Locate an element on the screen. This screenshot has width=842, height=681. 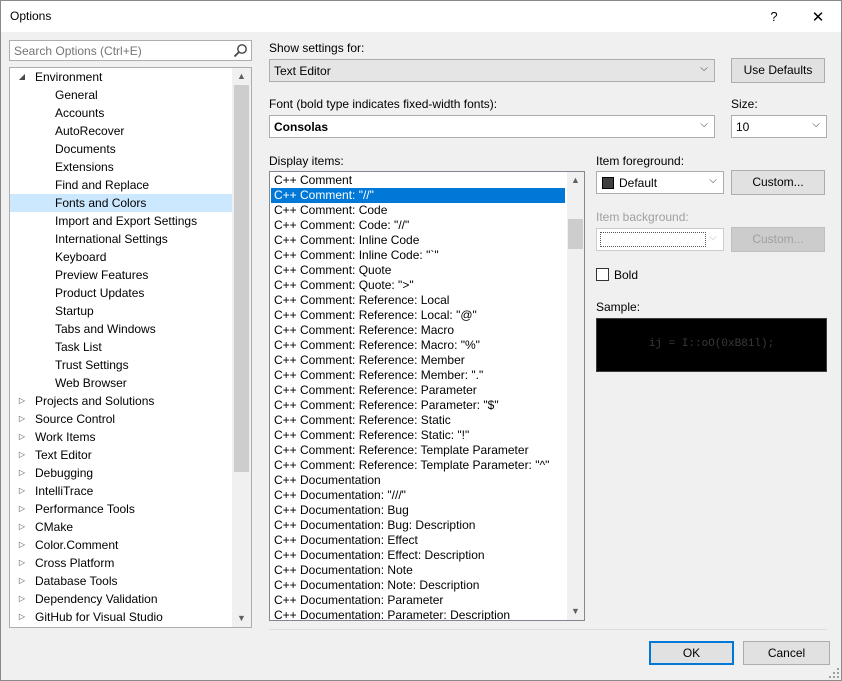
display-item: C++ Comment: Code is located at coordinates (418, 210).